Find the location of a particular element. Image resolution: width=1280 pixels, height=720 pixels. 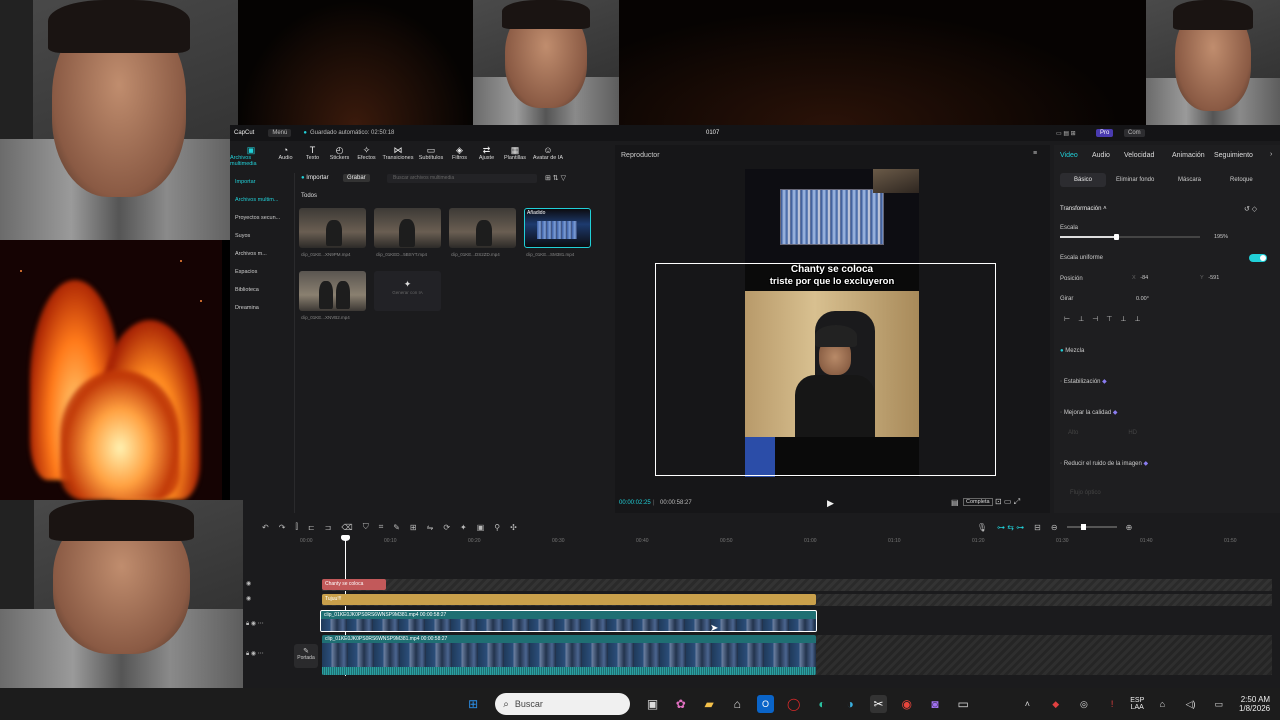

main-track-lock-icon: 🔒︎ ◉ ⋯ is located at coordinates (255, 654).